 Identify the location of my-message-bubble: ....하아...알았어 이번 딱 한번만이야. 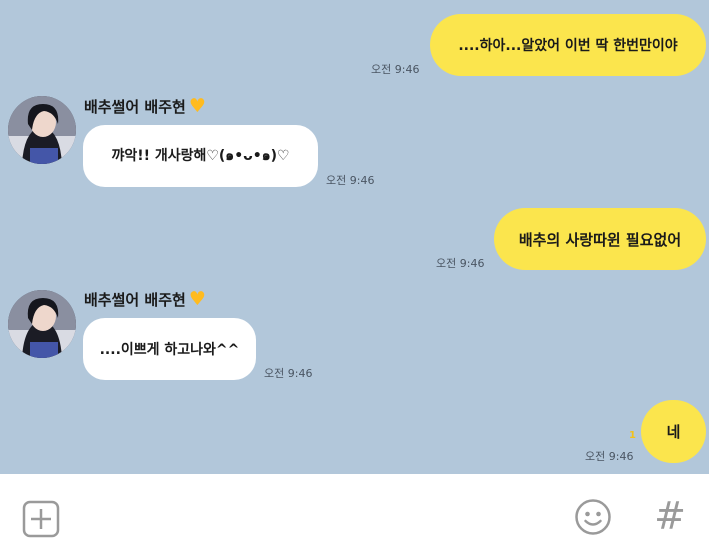
(568, 45).